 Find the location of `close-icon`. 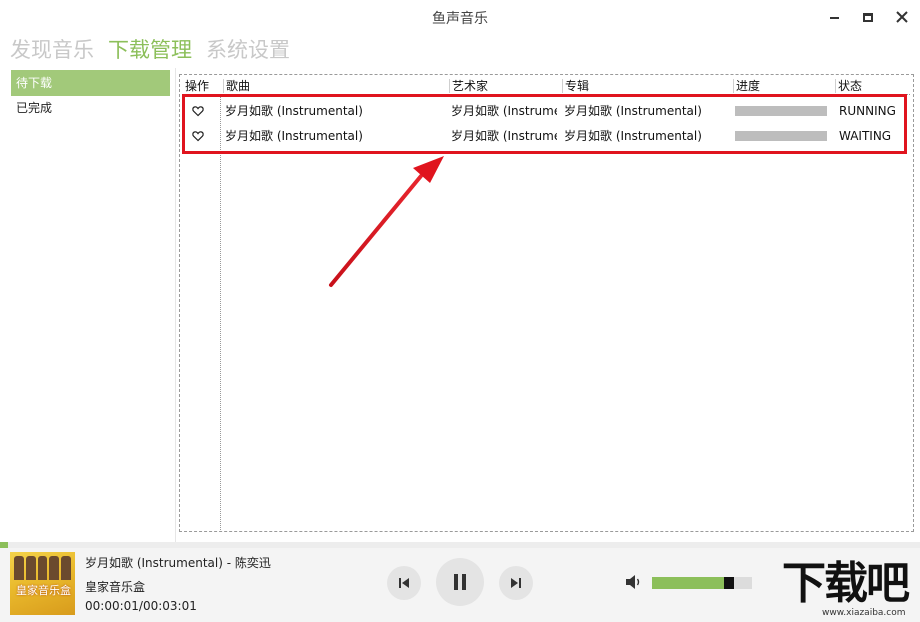

close-icon is located at coordinates (902, 17).